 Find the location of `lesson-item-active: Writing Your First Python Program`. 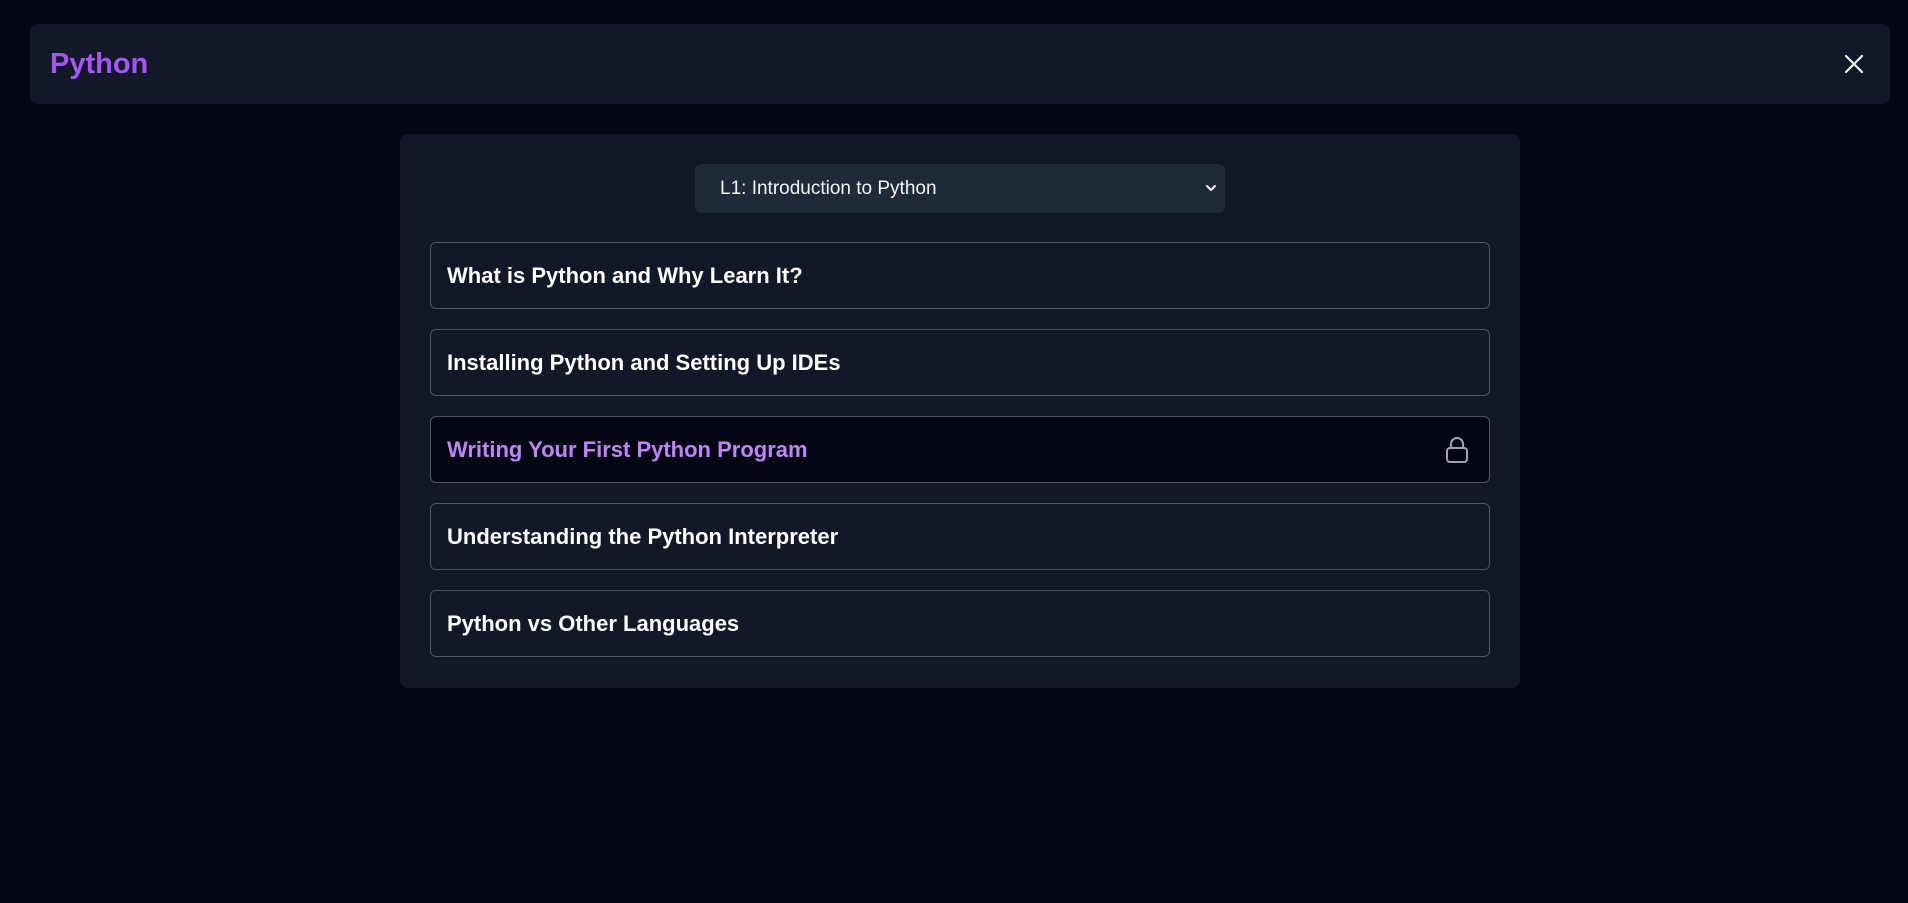

lesson-item-active: Writing Your First Python Program is located at coordinates (960, 449).